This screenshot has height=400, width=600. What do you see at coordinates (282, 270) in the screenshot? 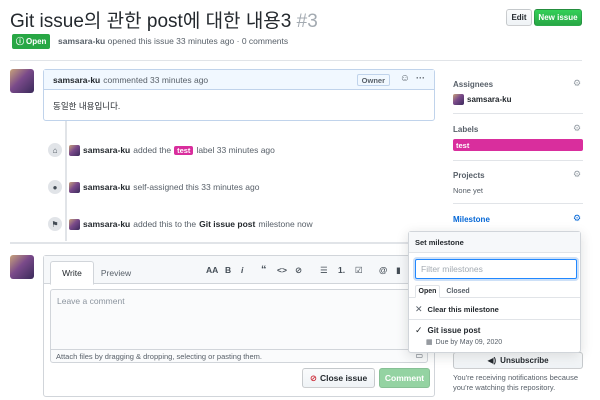
I see `code-icon: <>` at bounding box center [282, 270].